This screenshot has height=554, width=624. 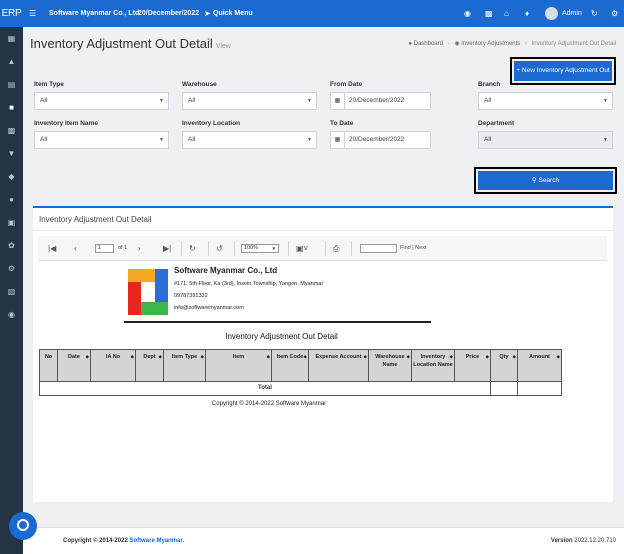 I want to click on clipboard-icon: ▩, so click(x=11, y=130).